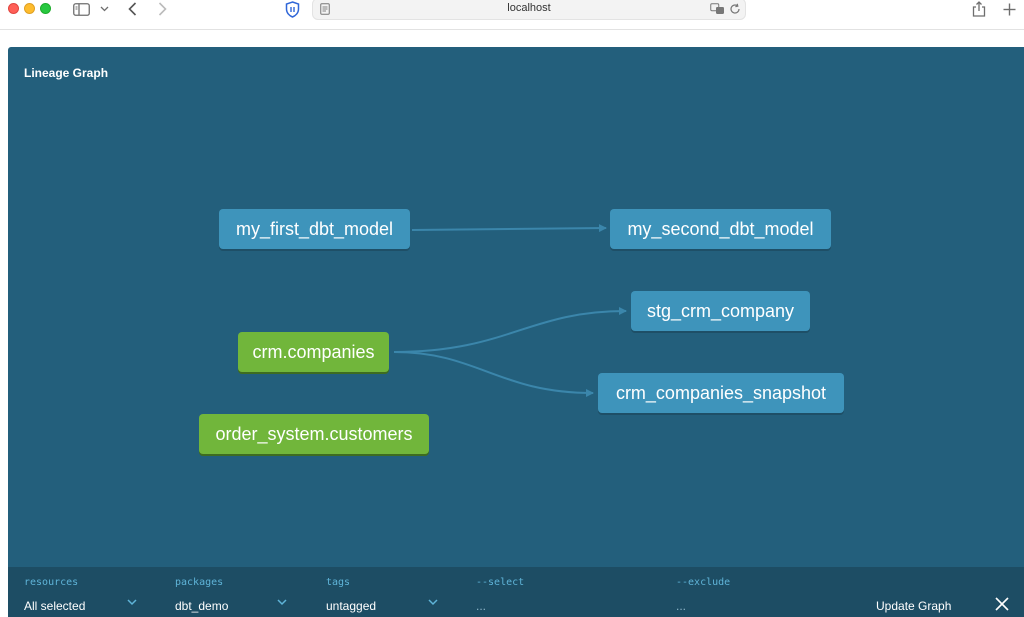  What do you see at coordinates (720, 311) in the screenshot?
I see `node-stg-crm-company: stg_crm_company` at bounding box center [720, 311].